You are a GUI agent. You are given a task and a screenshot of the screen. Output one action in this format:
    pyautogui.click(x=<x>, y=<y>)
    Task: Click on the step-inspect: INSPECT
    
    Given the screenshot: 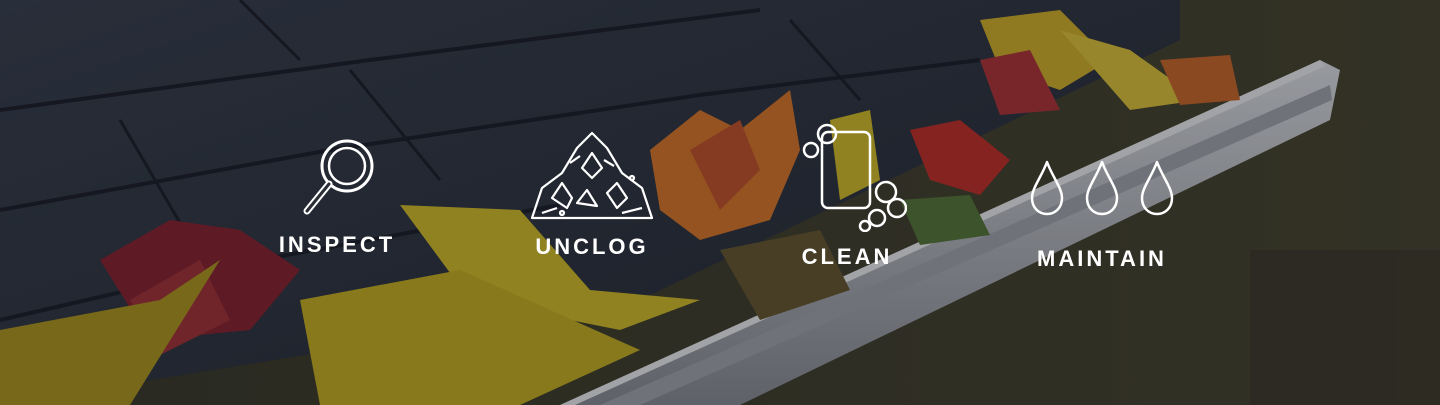 What is the action you would take?
    pyautogui.click(x=337, y=197)
    